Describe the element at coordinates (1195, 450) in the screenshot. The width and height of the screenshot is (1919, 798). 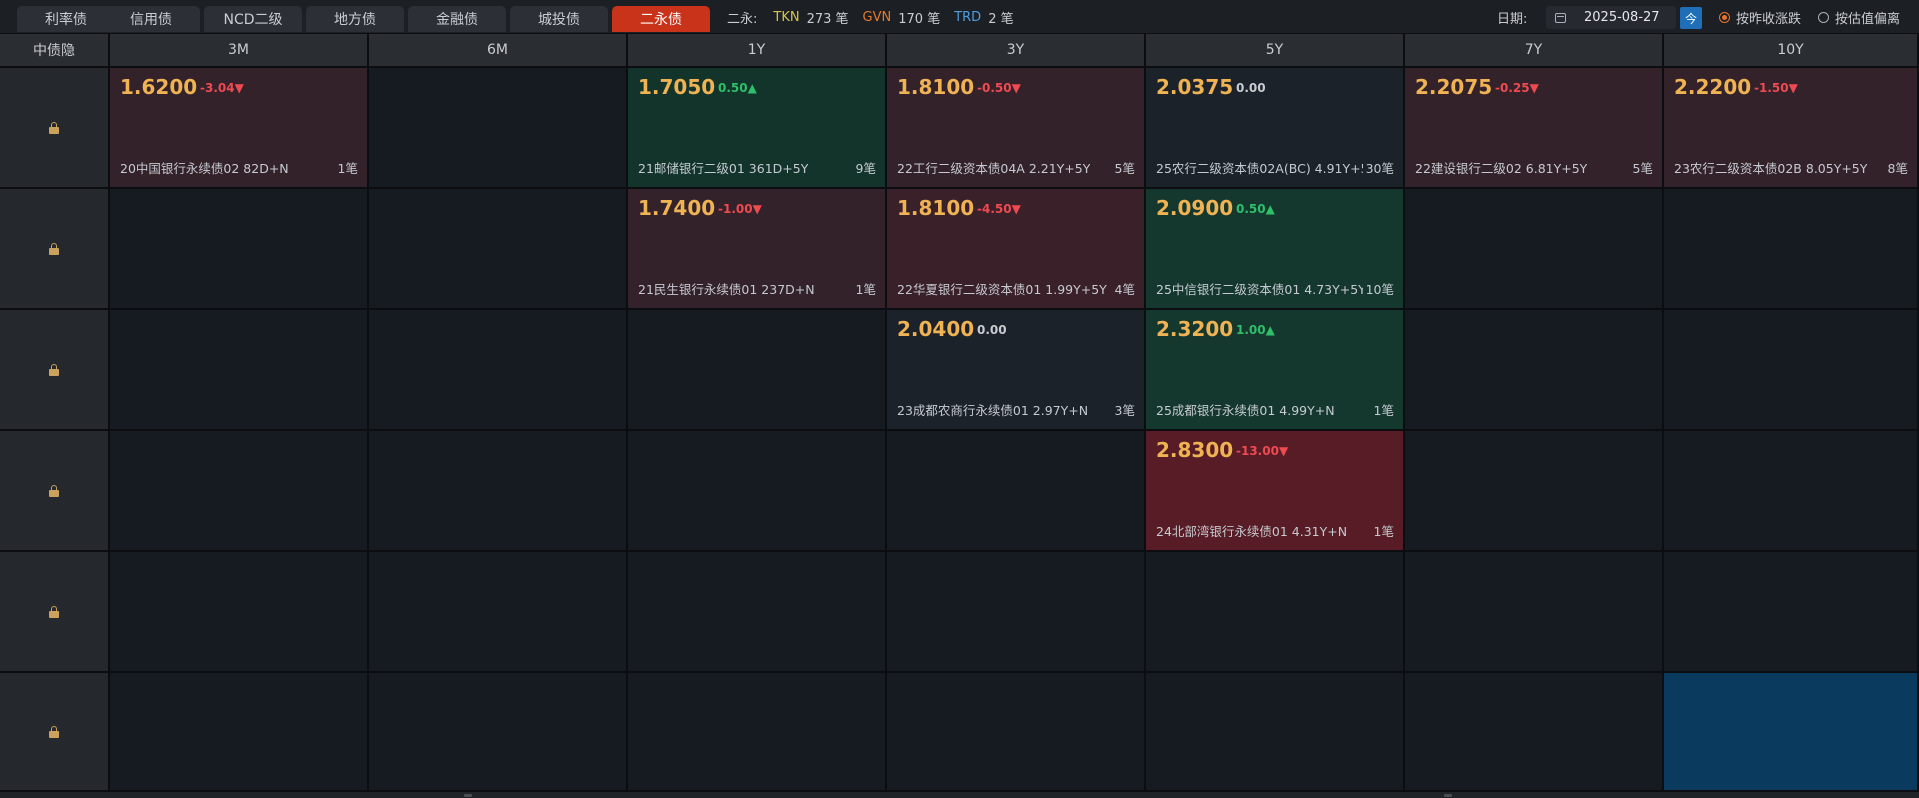
I see `quote-price: 2.8300` at that location.